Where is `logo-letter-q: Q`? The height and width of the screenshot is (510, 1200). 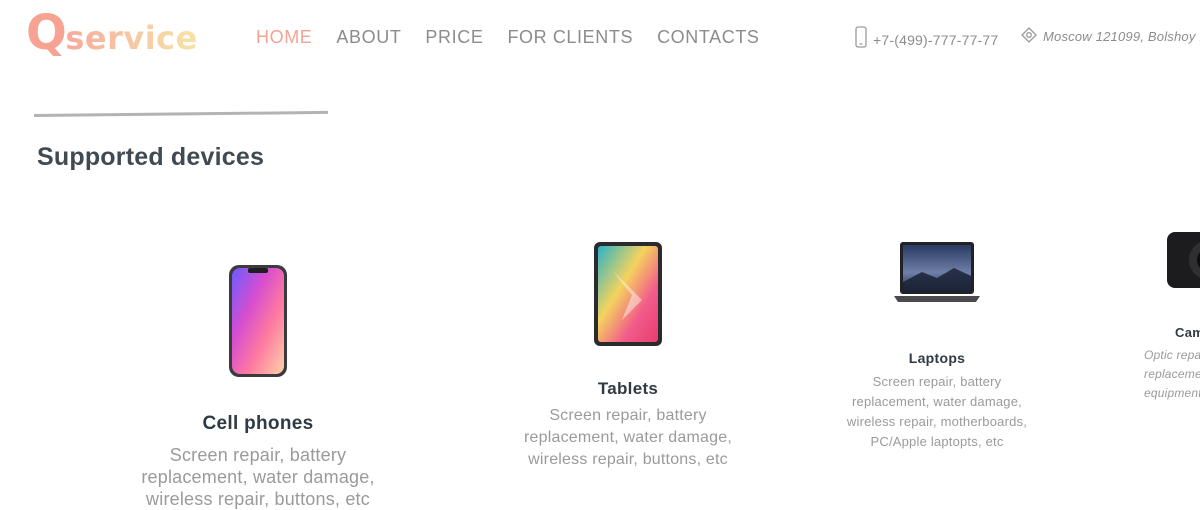
logo-letter-q: Q is located at coordinates (47, 33).